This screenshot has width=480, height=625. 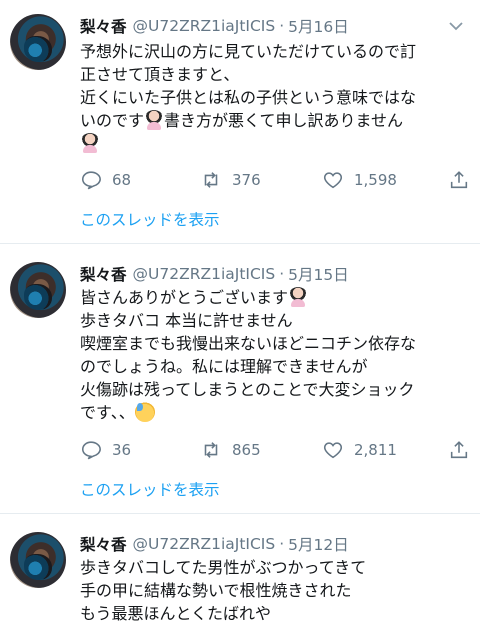 I want to click on action-bar: 68 376 1,598, so click(x=276, y=180).